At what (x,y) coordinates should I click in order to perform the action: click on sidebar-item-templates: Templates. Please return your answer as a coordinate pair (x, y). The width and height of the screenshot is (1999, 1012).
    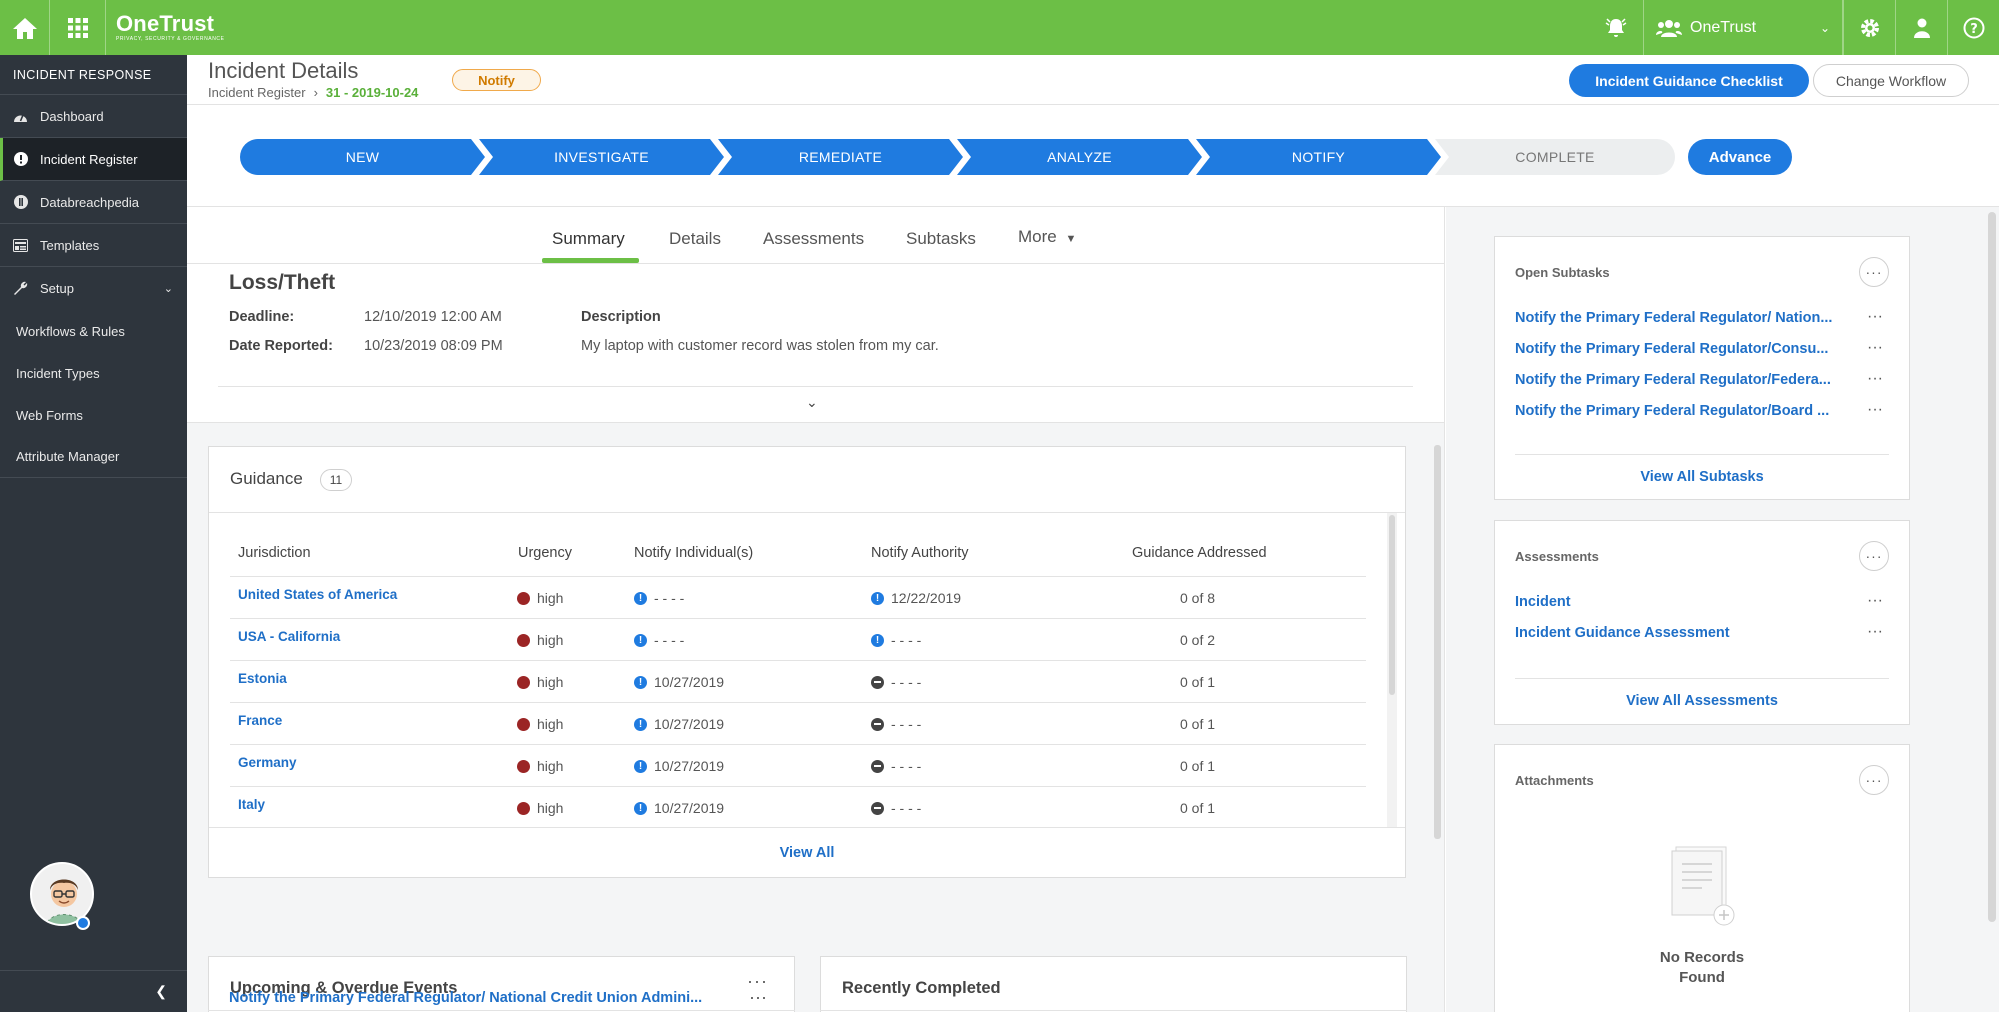
    Looking at the image, I should click on (93, 245).